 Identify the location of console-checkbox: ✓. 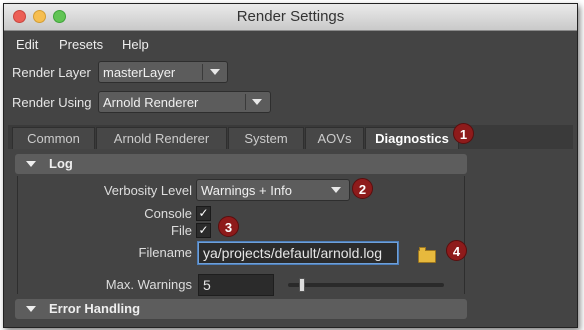
(203, 213).